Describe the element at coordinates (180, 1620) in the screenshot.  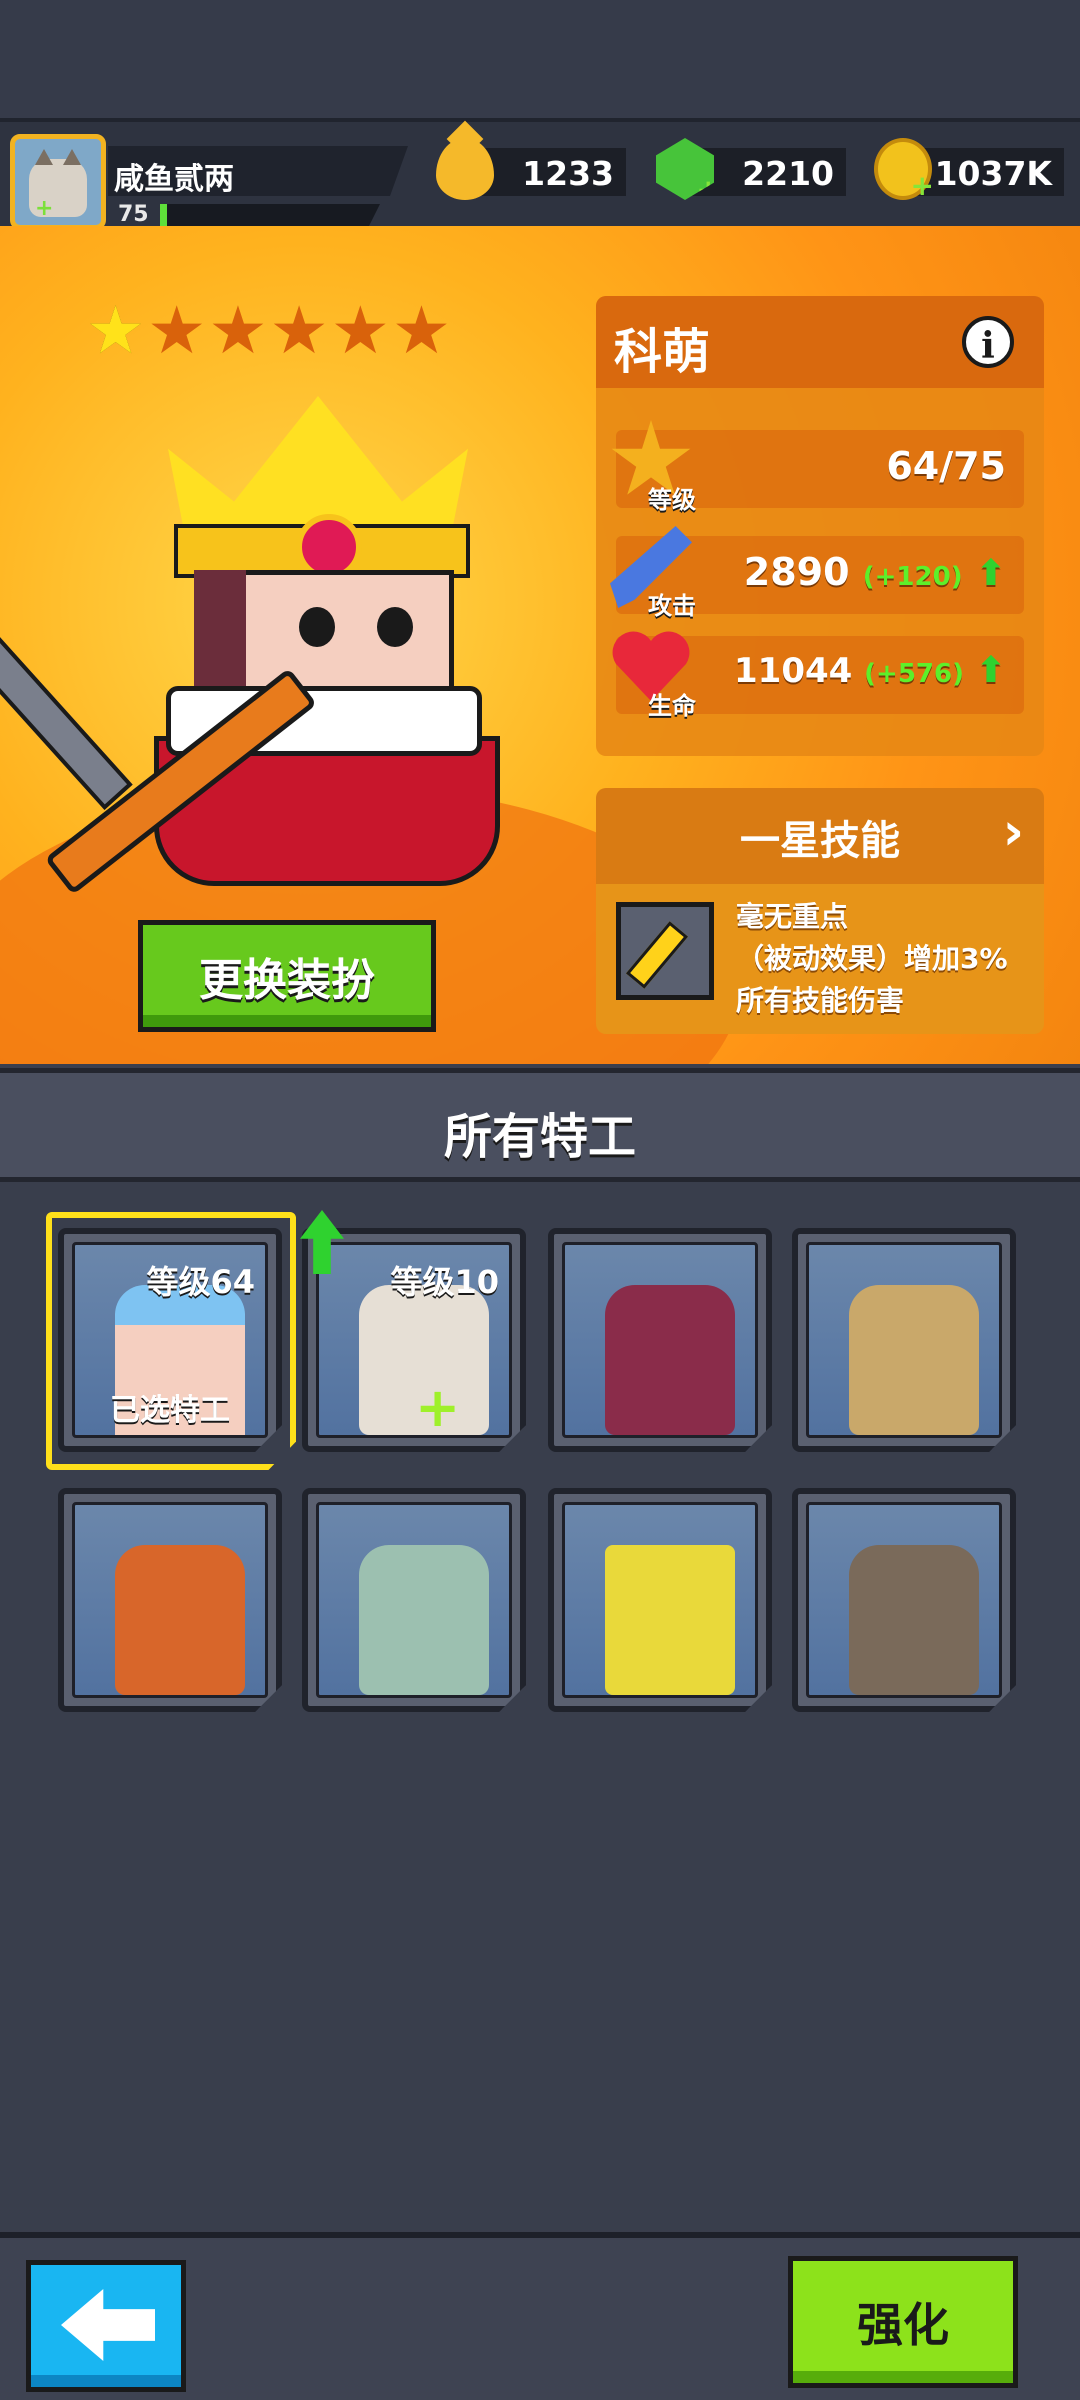
I see `red-hair-agent-portrait` at that location.